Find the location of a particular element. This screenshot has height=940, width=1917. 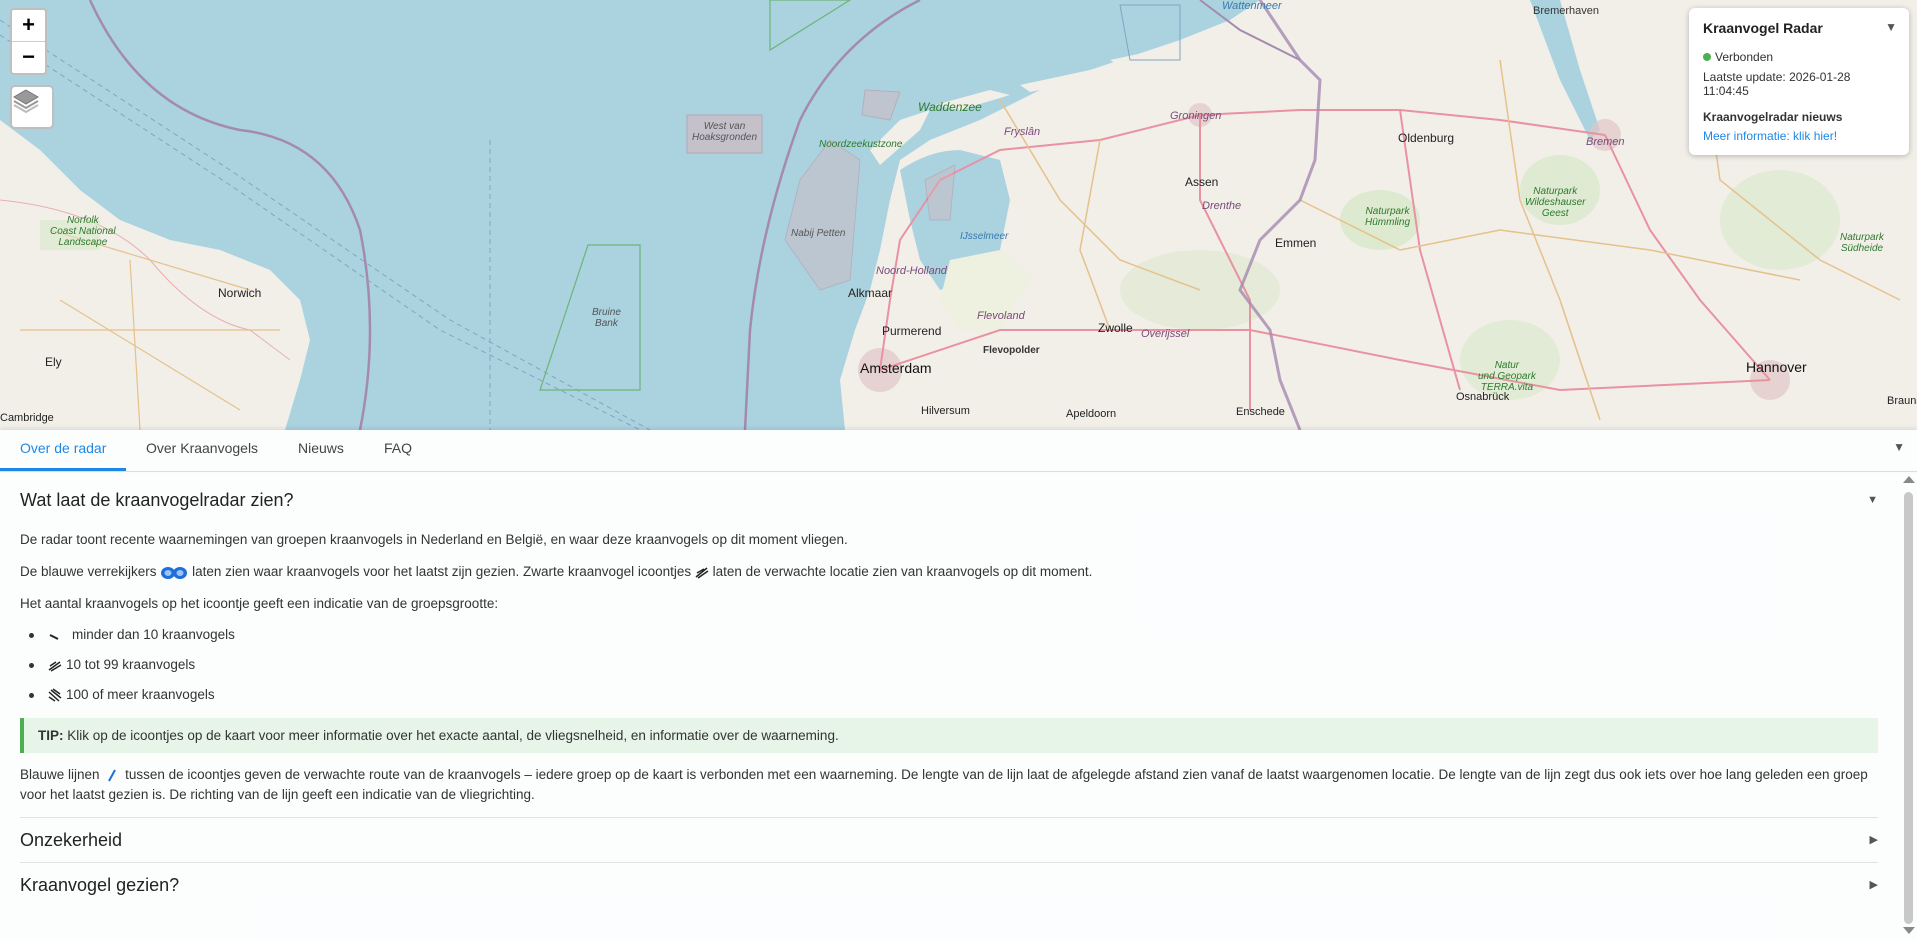

map-label: Amsterdam is located at coordinates (896, 368).